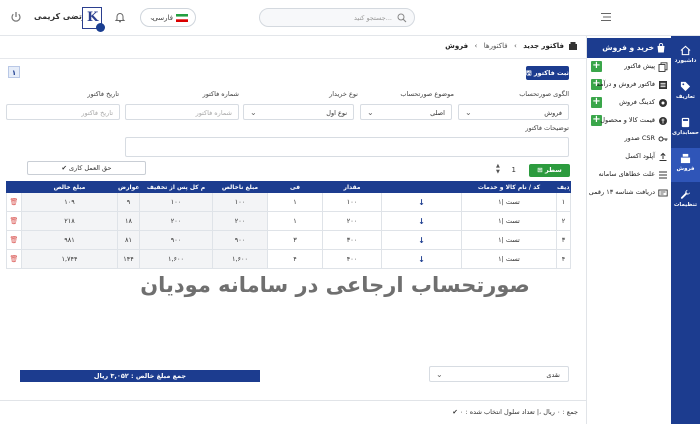  I want to click on col-after-discount: م کل پس از تخفیف, so click(176, 187).